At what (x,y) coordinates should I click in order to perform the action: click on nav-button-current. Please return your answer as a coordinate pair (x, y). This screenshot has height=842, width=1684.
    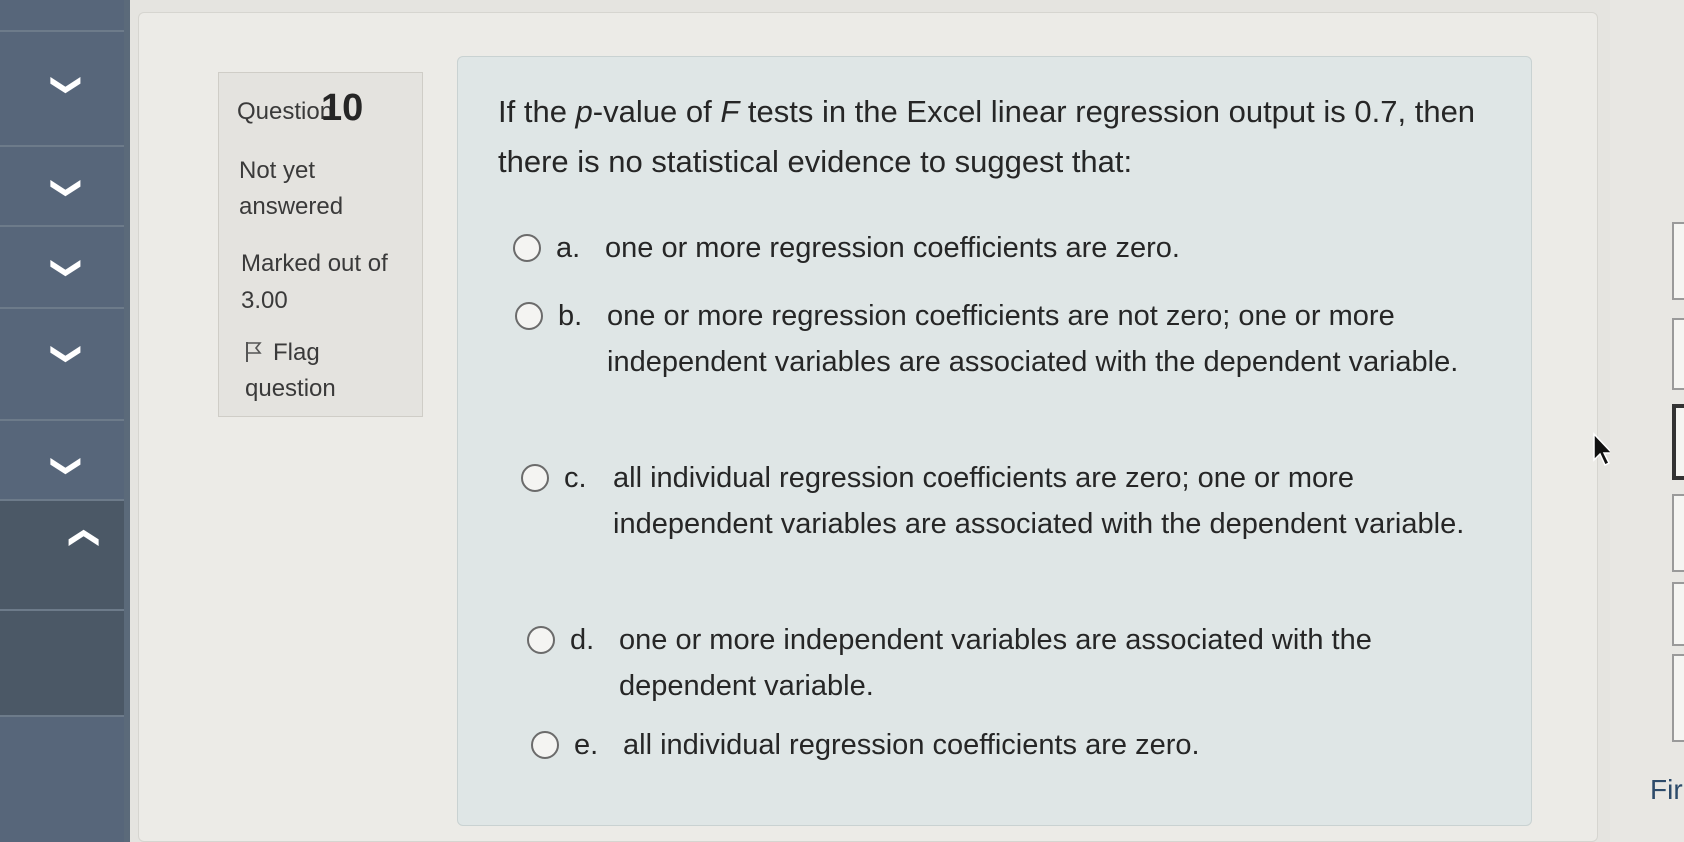
    Looking at the image, I should click on (1678, 442).